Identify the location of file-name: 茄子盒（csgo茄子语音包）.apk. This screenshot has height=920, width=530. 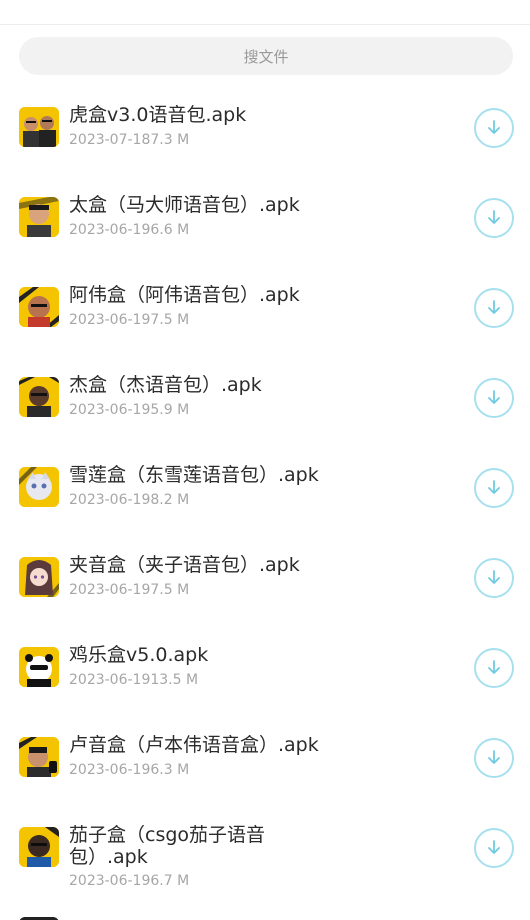
(167, 846).